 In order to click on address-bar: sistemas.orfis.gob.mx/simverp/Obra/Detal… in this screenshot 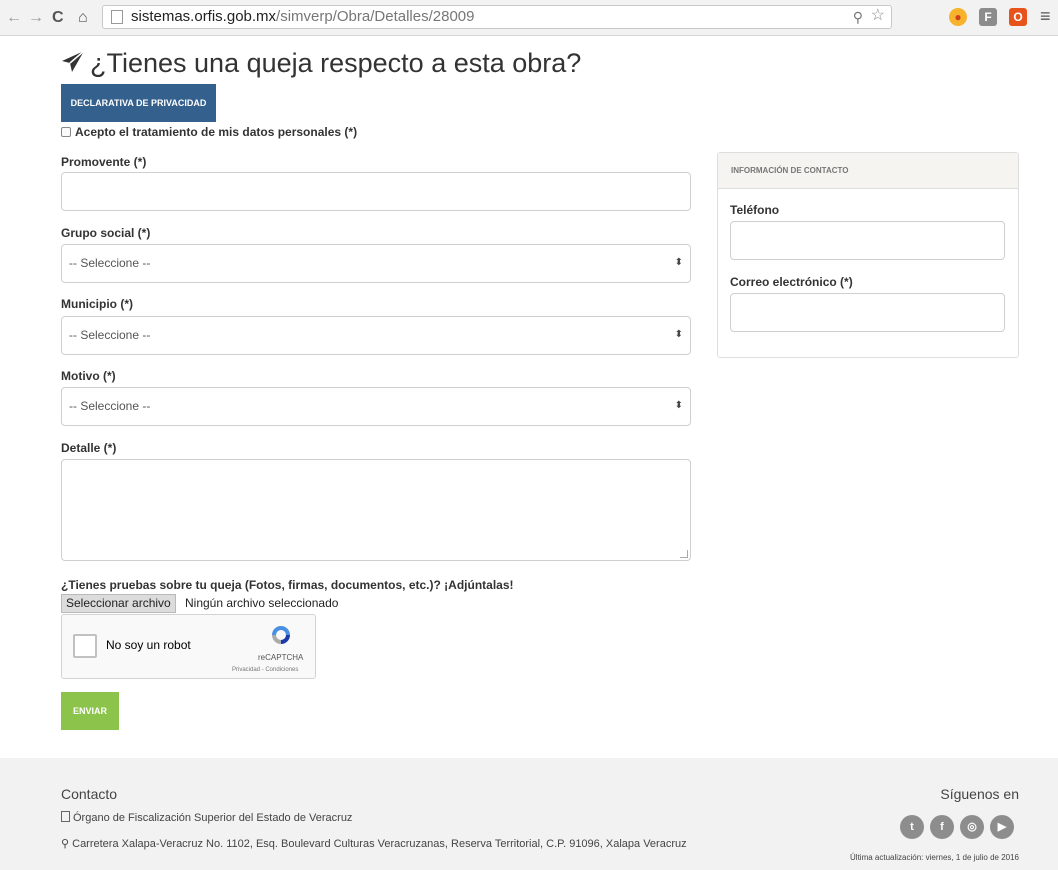, I will do `click(497, 17)`.